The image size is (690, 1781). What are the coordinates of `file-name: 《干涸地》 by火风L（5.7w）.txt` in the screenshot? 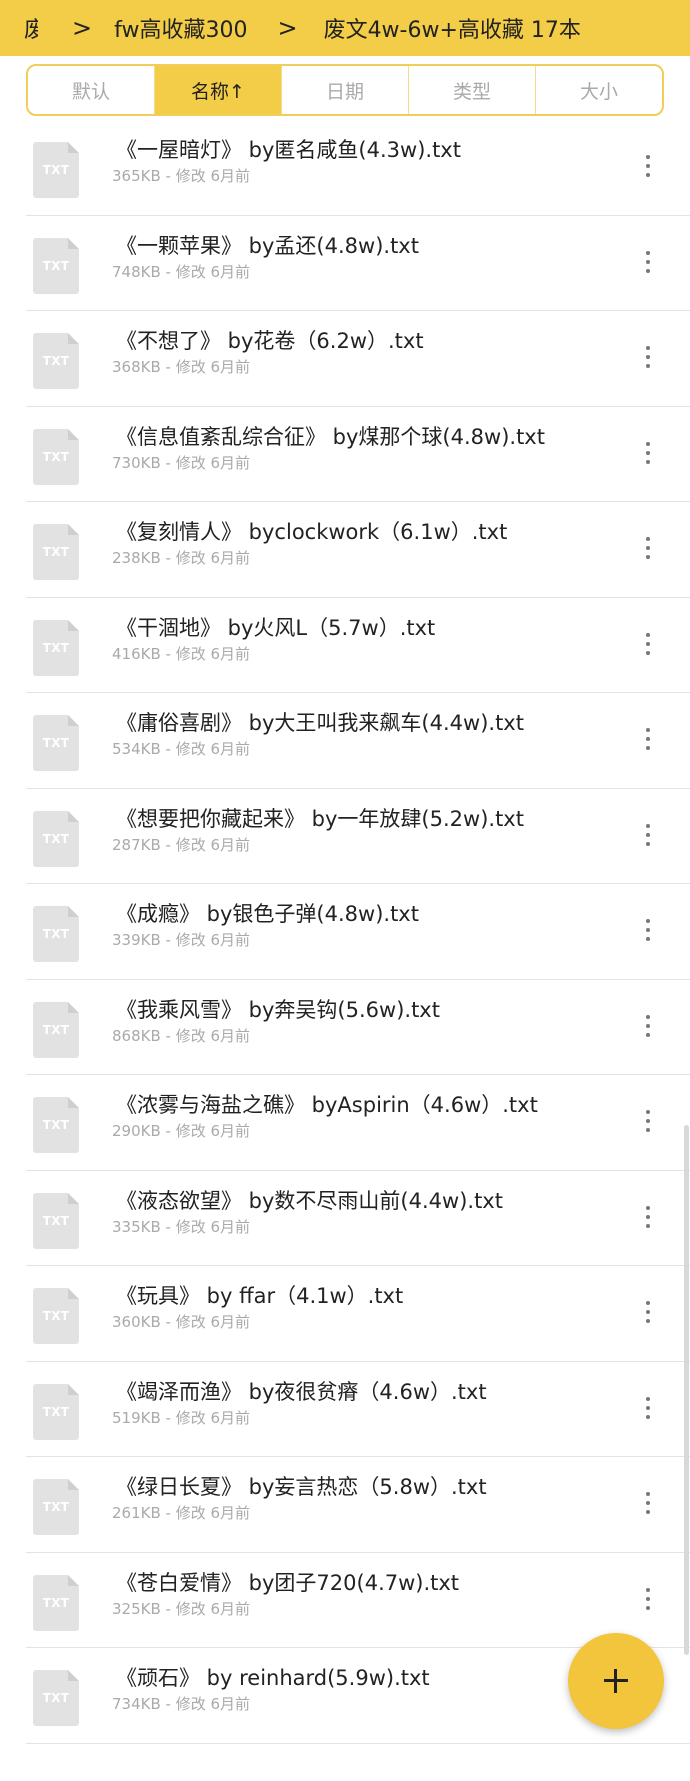 It's located at (276, 627).